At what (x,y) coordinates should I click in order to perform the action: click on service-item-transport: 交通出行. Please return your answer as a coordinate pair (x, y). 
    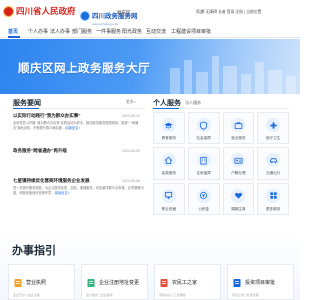
    Looking at the image, I should click on (273, 163).